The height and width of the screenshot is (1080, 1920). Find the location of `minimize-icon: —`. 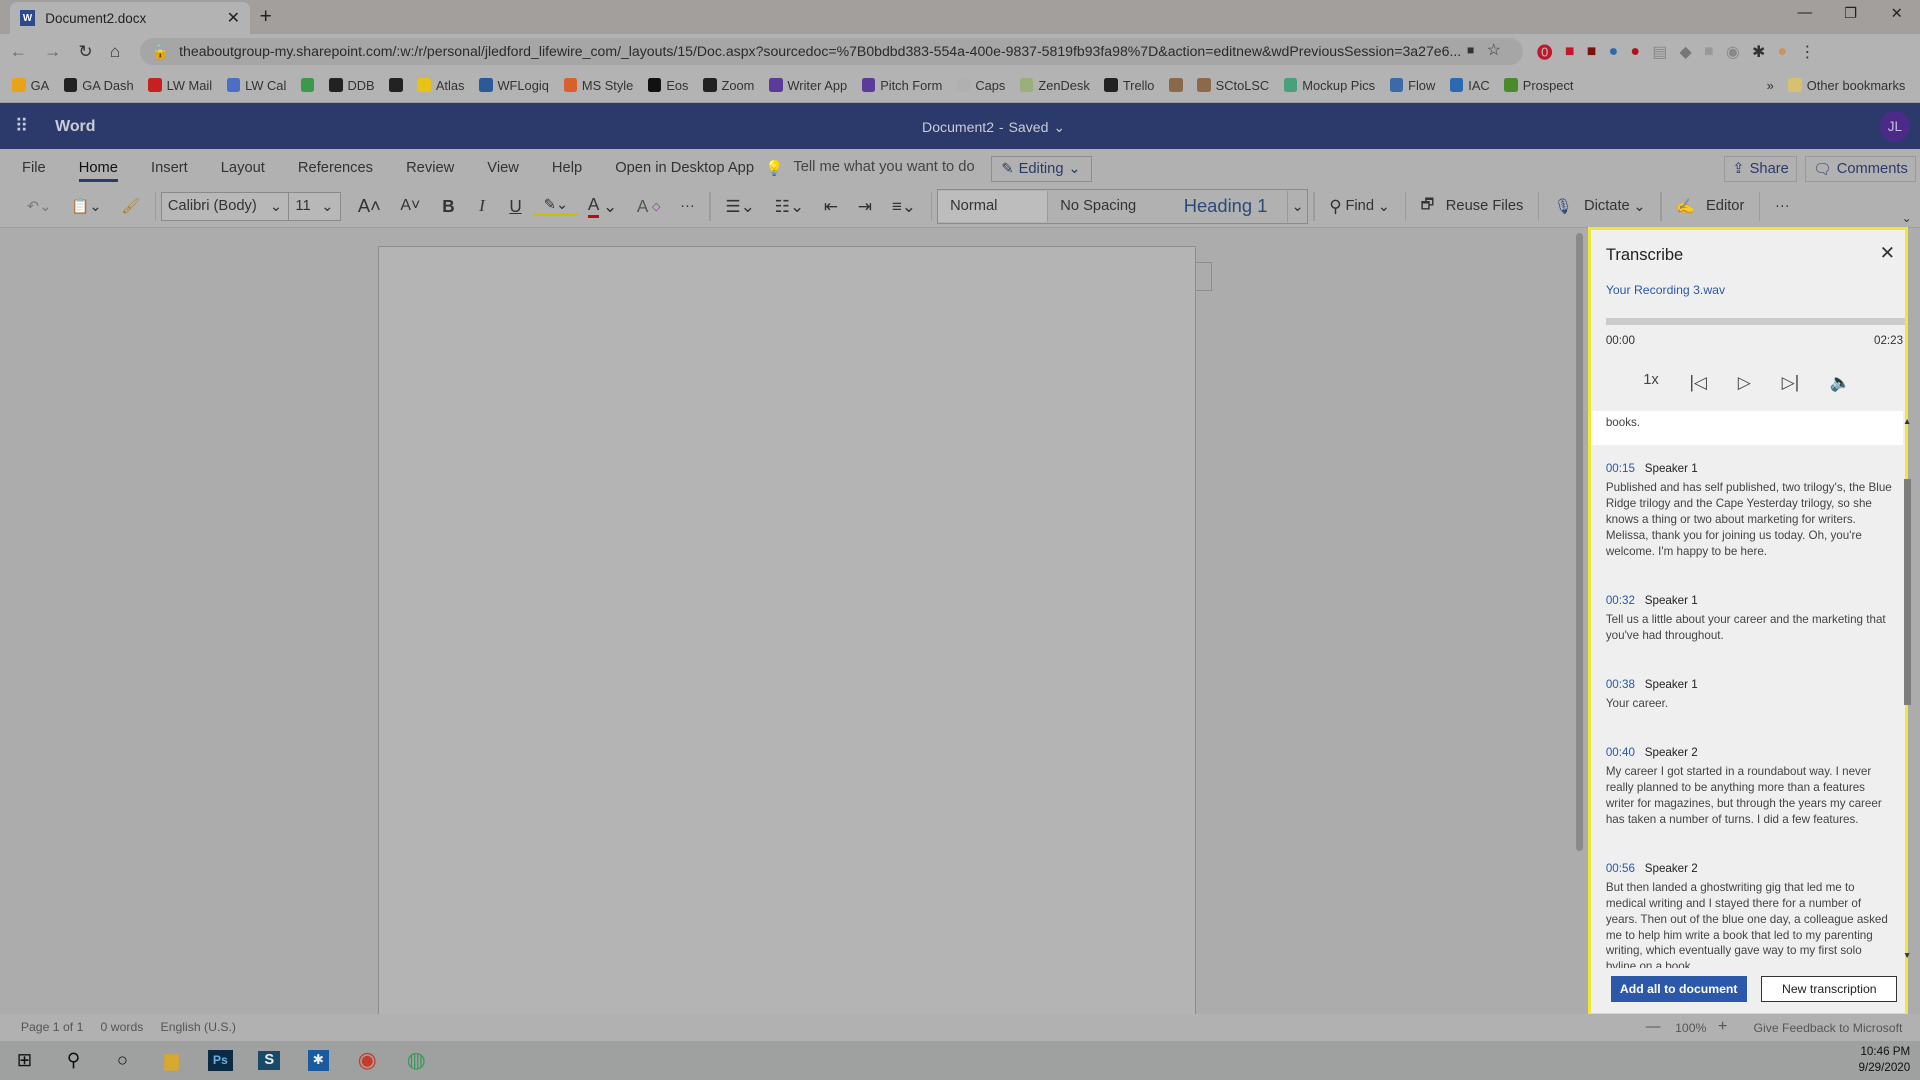

minimize-icon: — is located at coordinates (1805, 13).